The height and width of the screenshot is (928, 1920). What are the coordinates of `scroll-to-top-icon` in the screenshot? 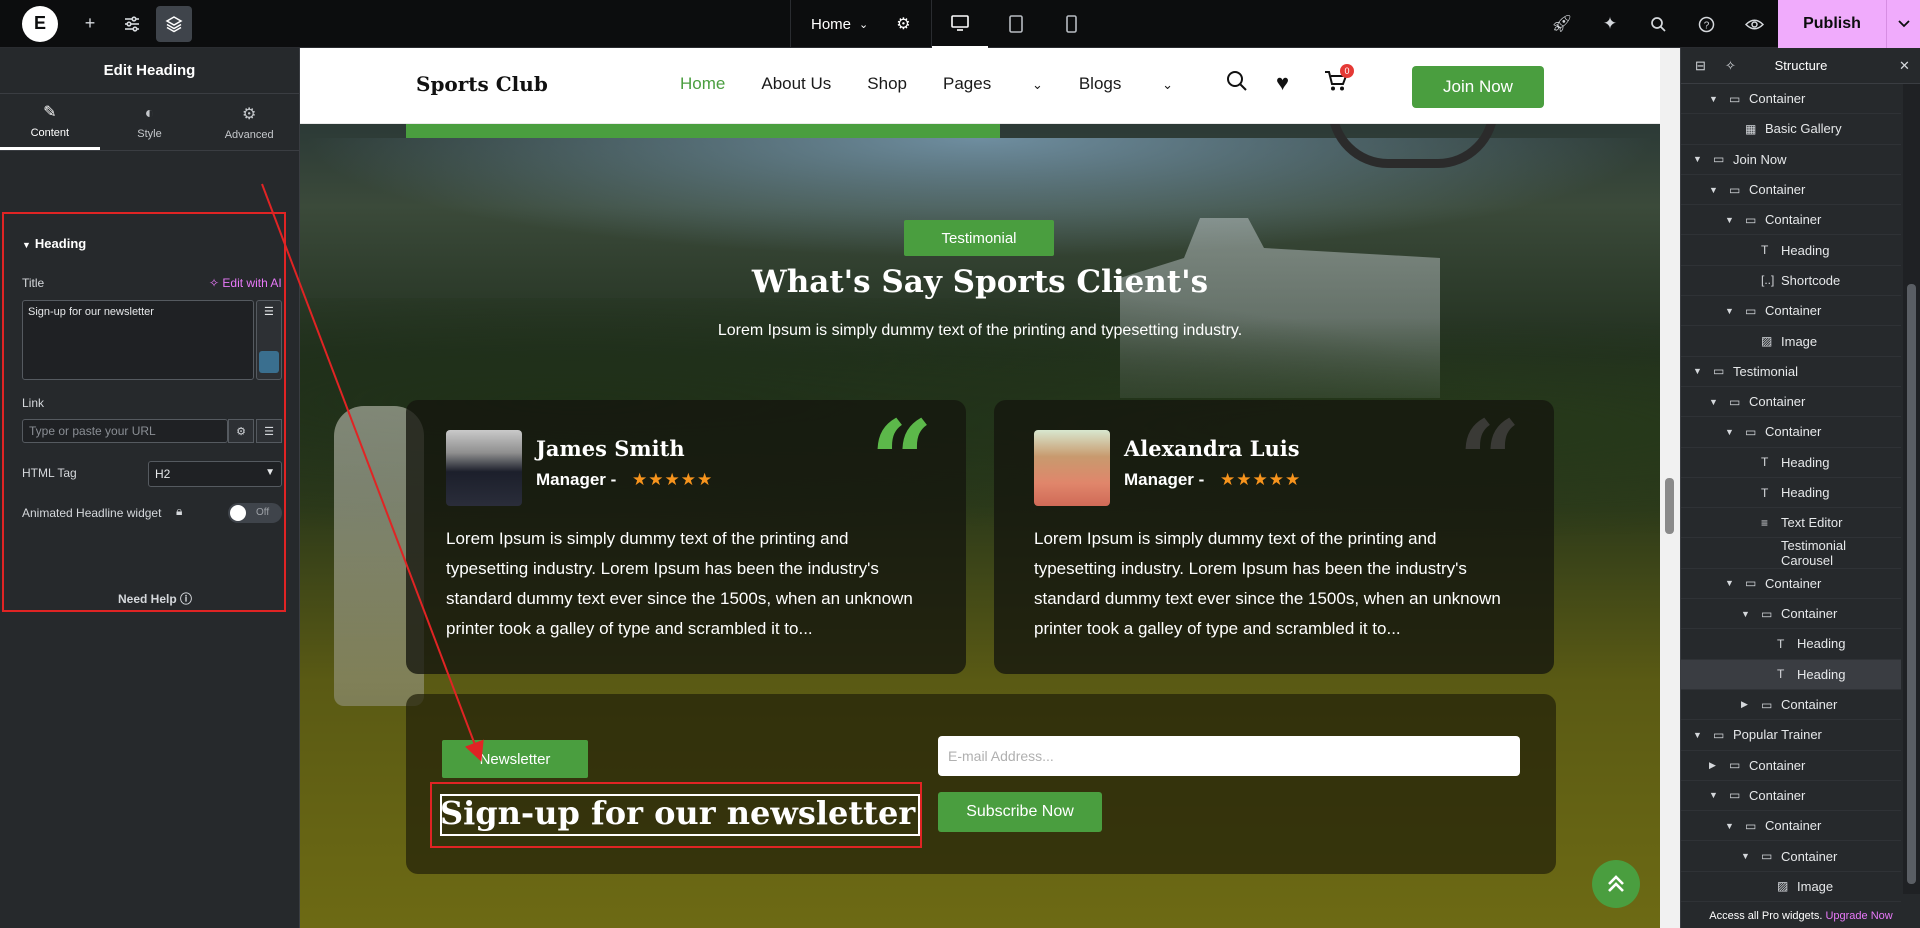 It's located at (1616, 884).